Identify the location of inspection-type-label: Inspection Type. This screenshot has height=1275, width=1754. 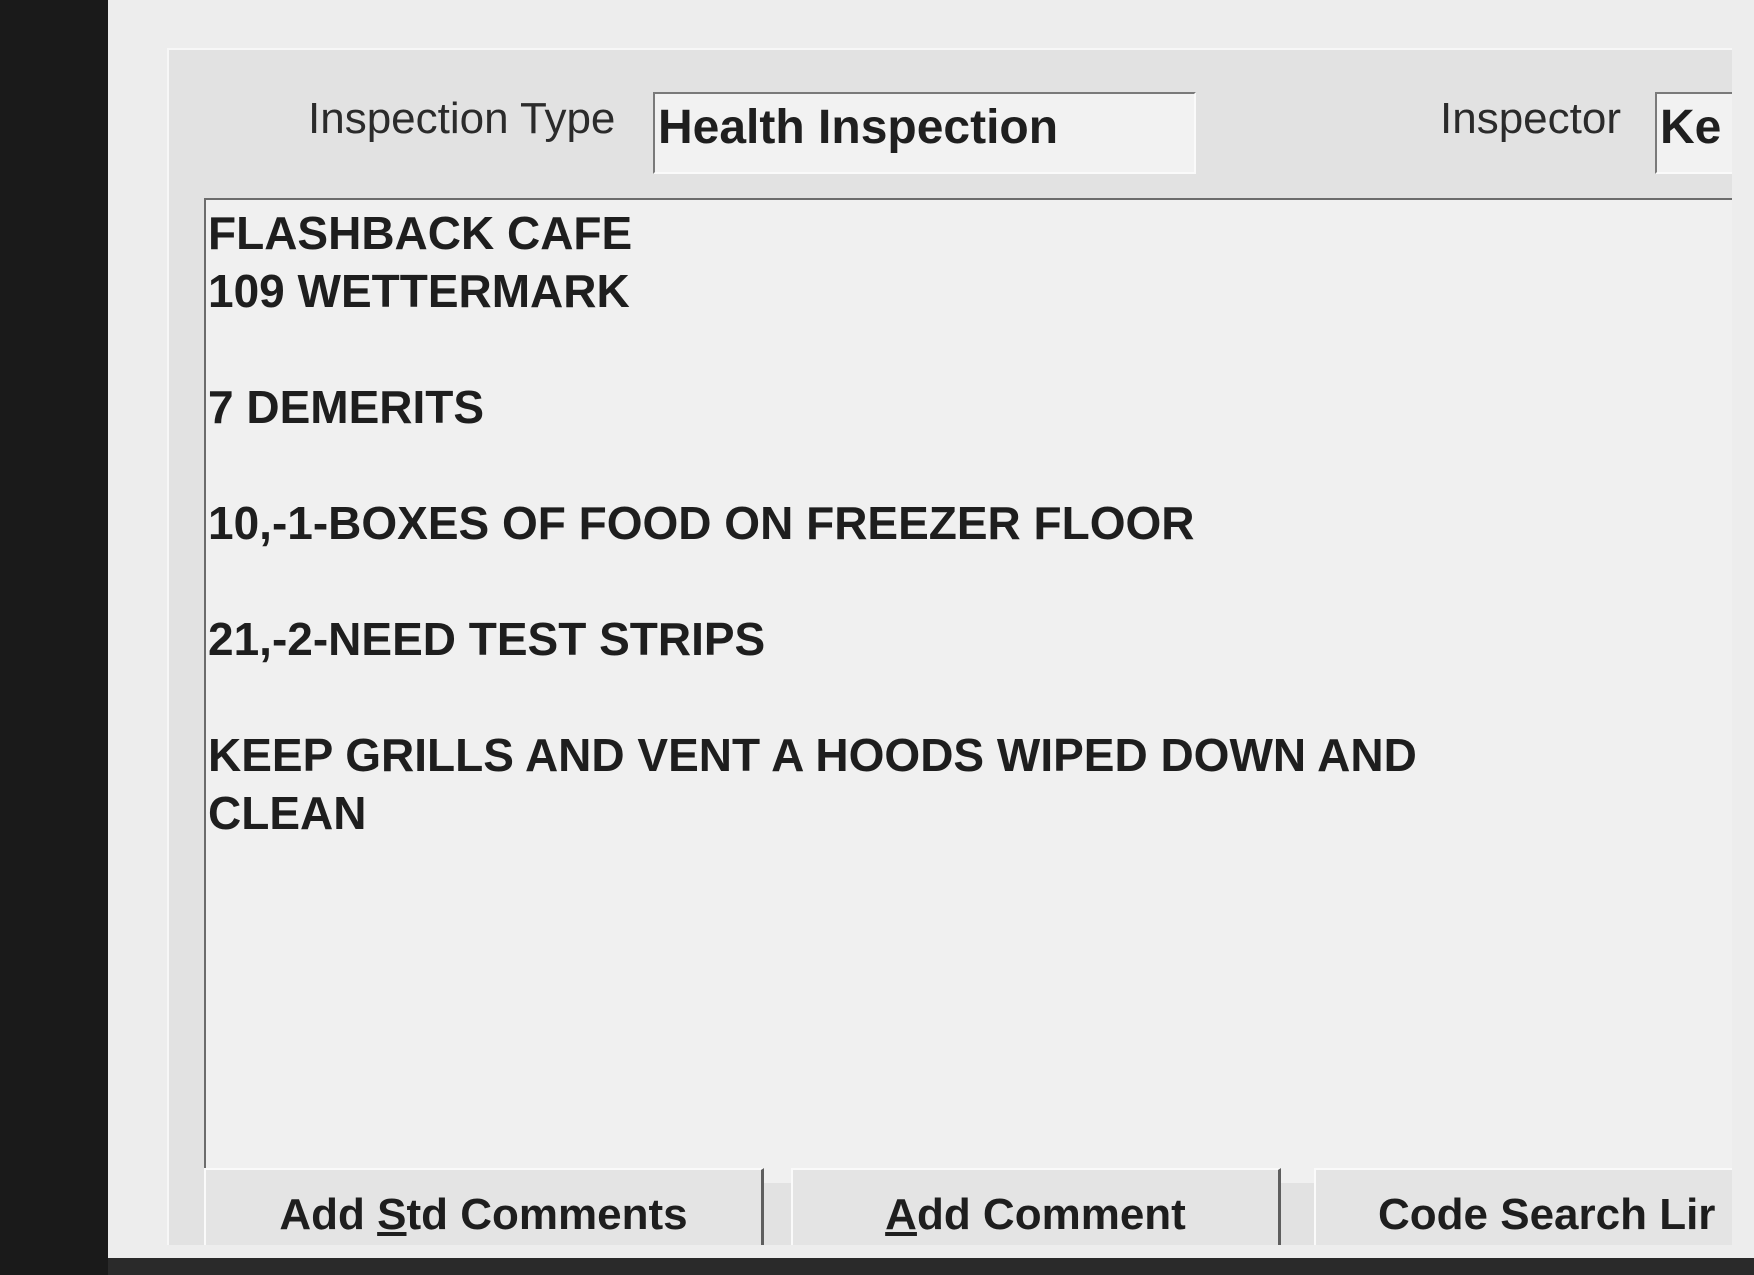
(462, 118).